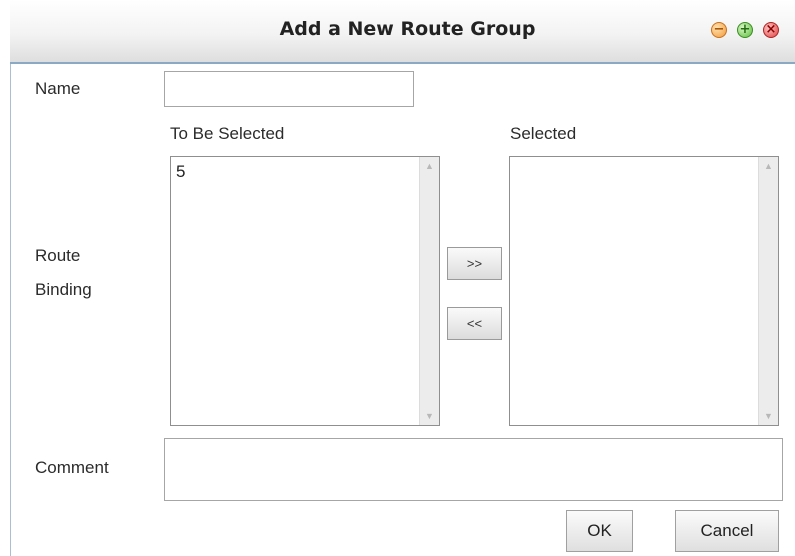  Describe the element at coordinates (474, 323) in the screenshot. I see `remove-from-selected-button: <<` at that location.